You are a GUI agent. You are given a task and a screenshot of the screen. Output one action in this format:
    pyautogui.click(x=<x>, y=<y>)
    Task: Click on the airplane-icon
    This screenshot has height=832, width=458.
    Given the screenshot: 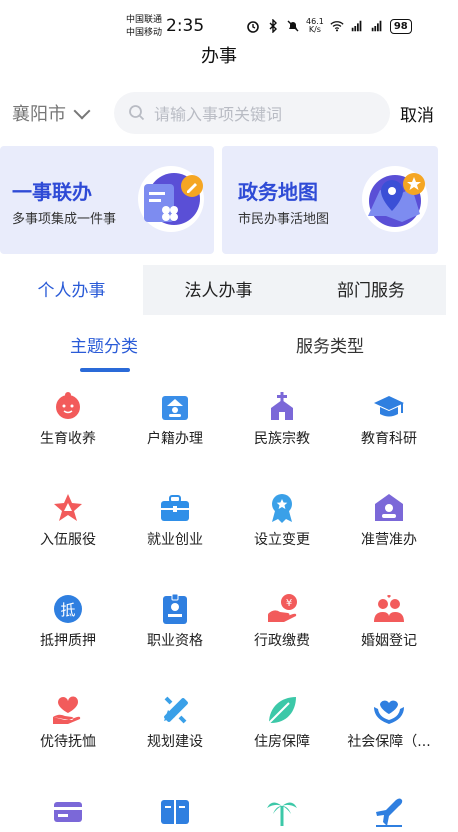 What is the action you would take?
    pyautogui.click(x=389, y=812)
    